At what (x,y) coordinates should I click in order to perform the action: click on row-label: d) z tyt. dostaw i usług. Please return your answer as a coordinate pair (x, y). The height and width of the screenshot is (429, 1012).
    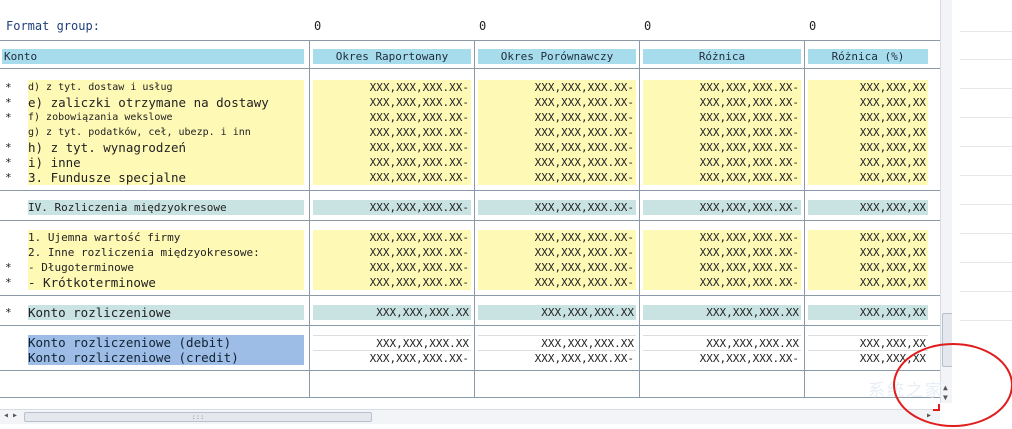
    Looking at the image, I should click on (166, 87).